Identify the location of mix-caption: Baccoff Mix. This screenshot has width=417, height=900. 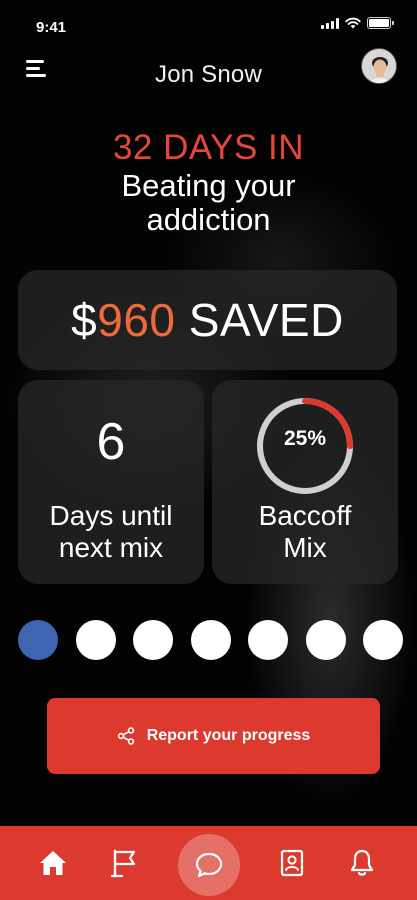
(305, 532).